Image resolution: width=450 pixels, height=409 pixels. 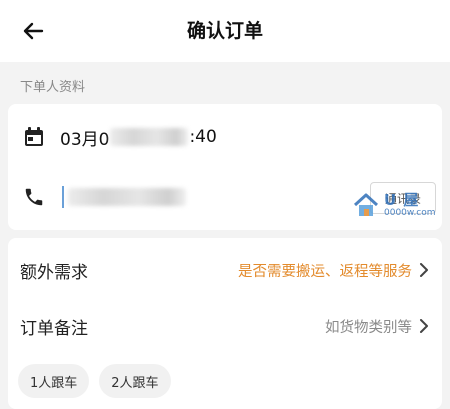 What do you see at coordinates (366, 204) in the screenshot?
I see `house-logo-icon` at bounding box center [366, 204].